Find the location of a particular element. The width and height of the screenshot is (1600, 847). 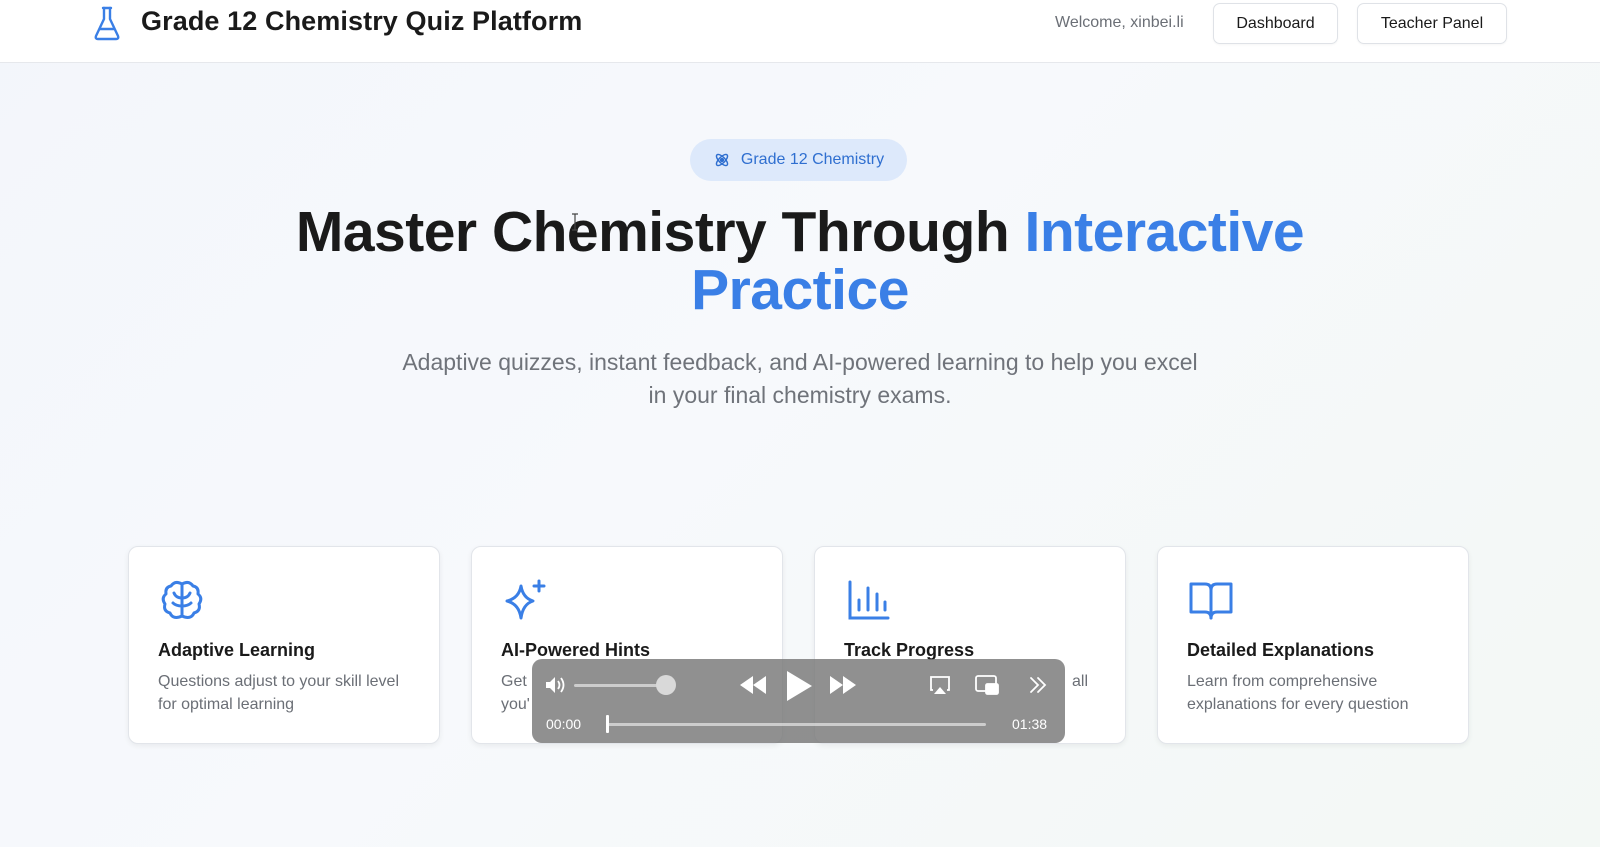

hero-title-main: Master Chemistry Through is located at coordinates (652, 232).